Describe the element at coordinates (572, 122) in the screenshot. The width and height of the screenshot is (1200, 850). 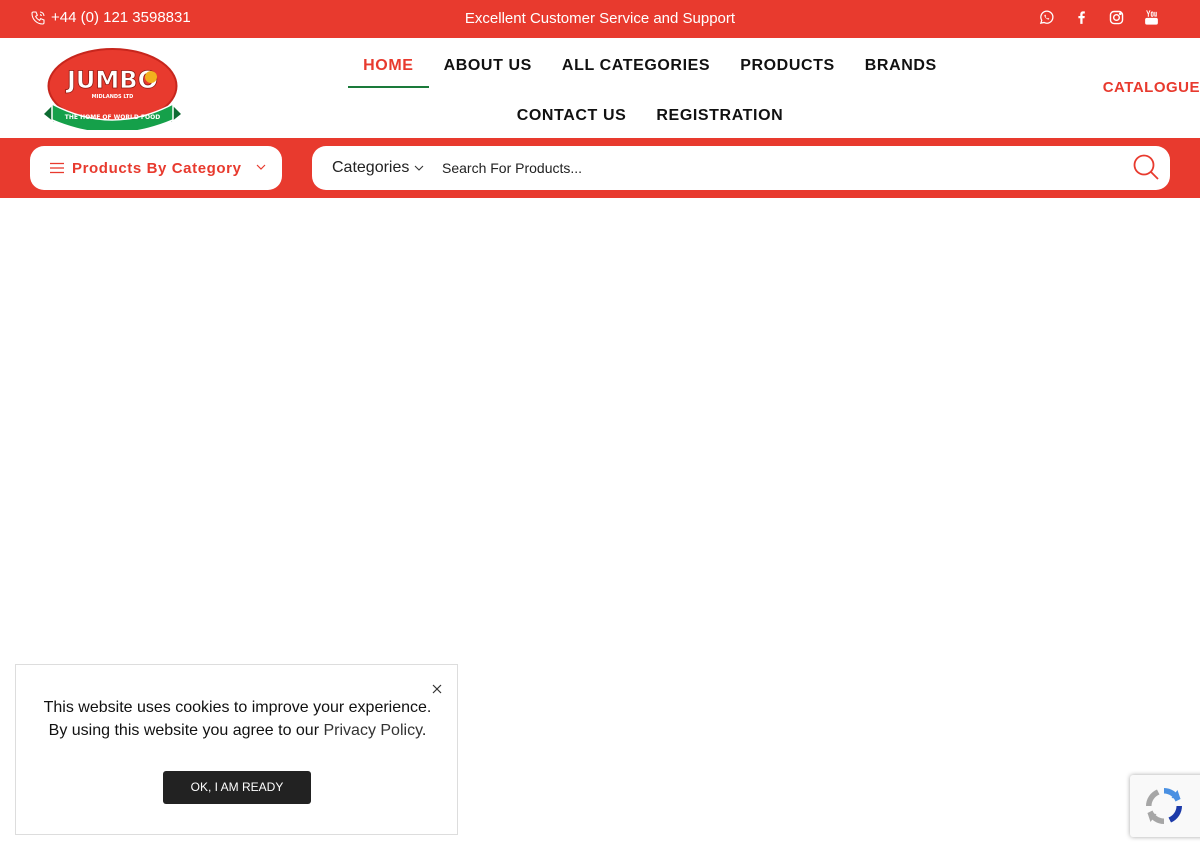
I see `nav-contact-us: CONTACT US` at that location.